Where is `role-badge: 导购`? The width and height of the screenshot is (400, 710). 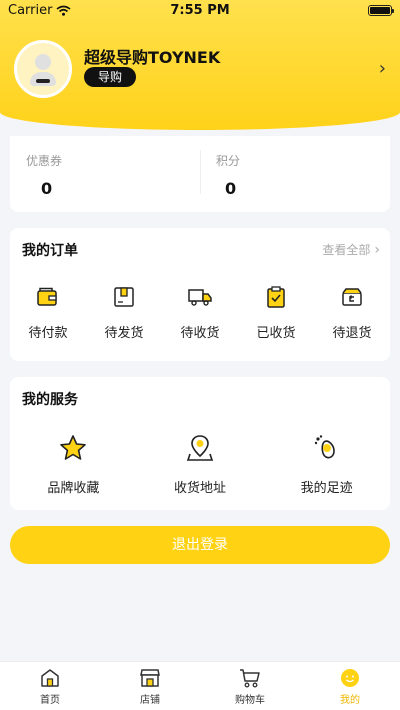
role-badge: 导购 is located at coordinates (110, 77).